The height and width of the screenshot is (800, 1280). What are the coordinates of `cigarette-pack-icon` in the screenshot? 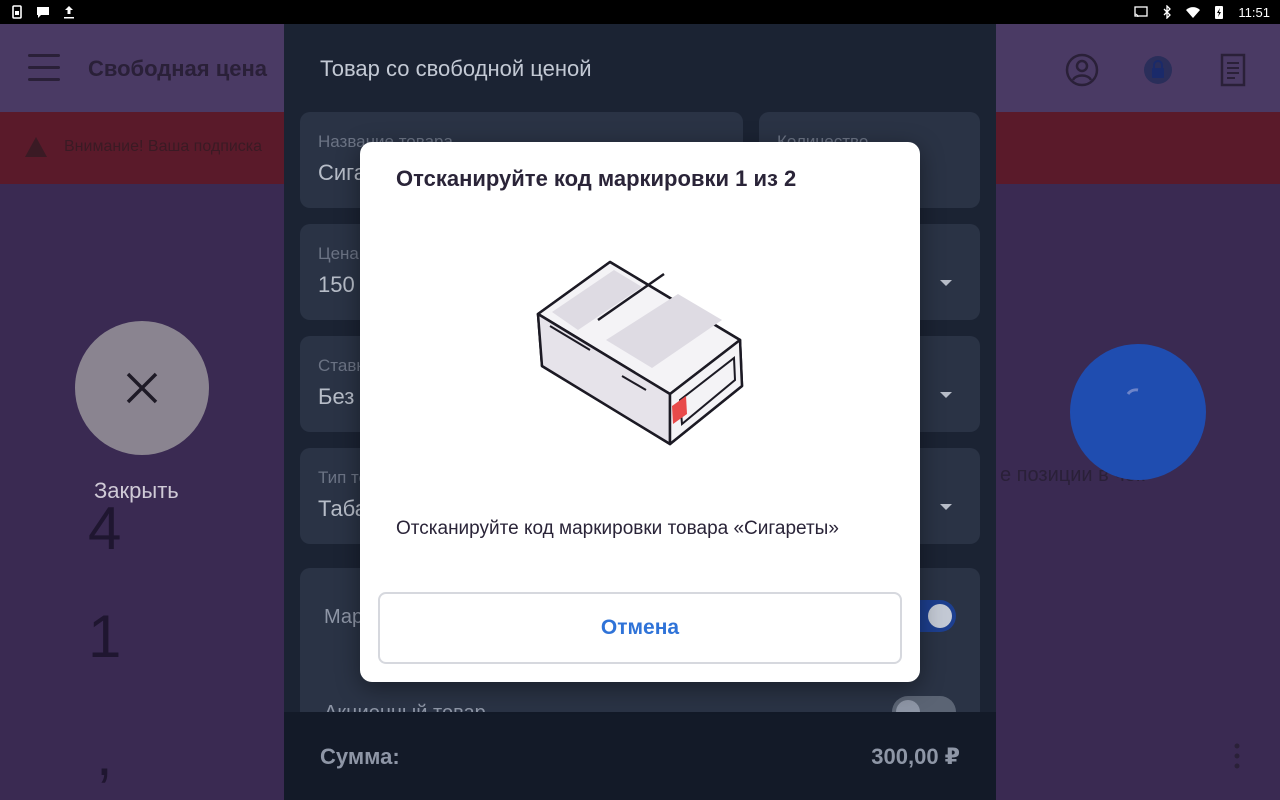 It's located at (640, 353).